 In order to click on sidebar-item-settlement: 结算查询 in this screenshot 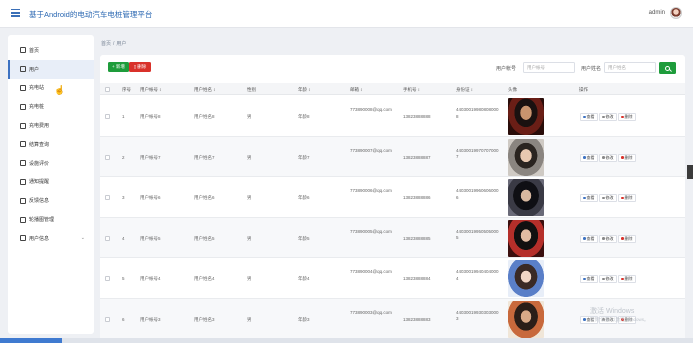, I will do `click(51, 144)`.